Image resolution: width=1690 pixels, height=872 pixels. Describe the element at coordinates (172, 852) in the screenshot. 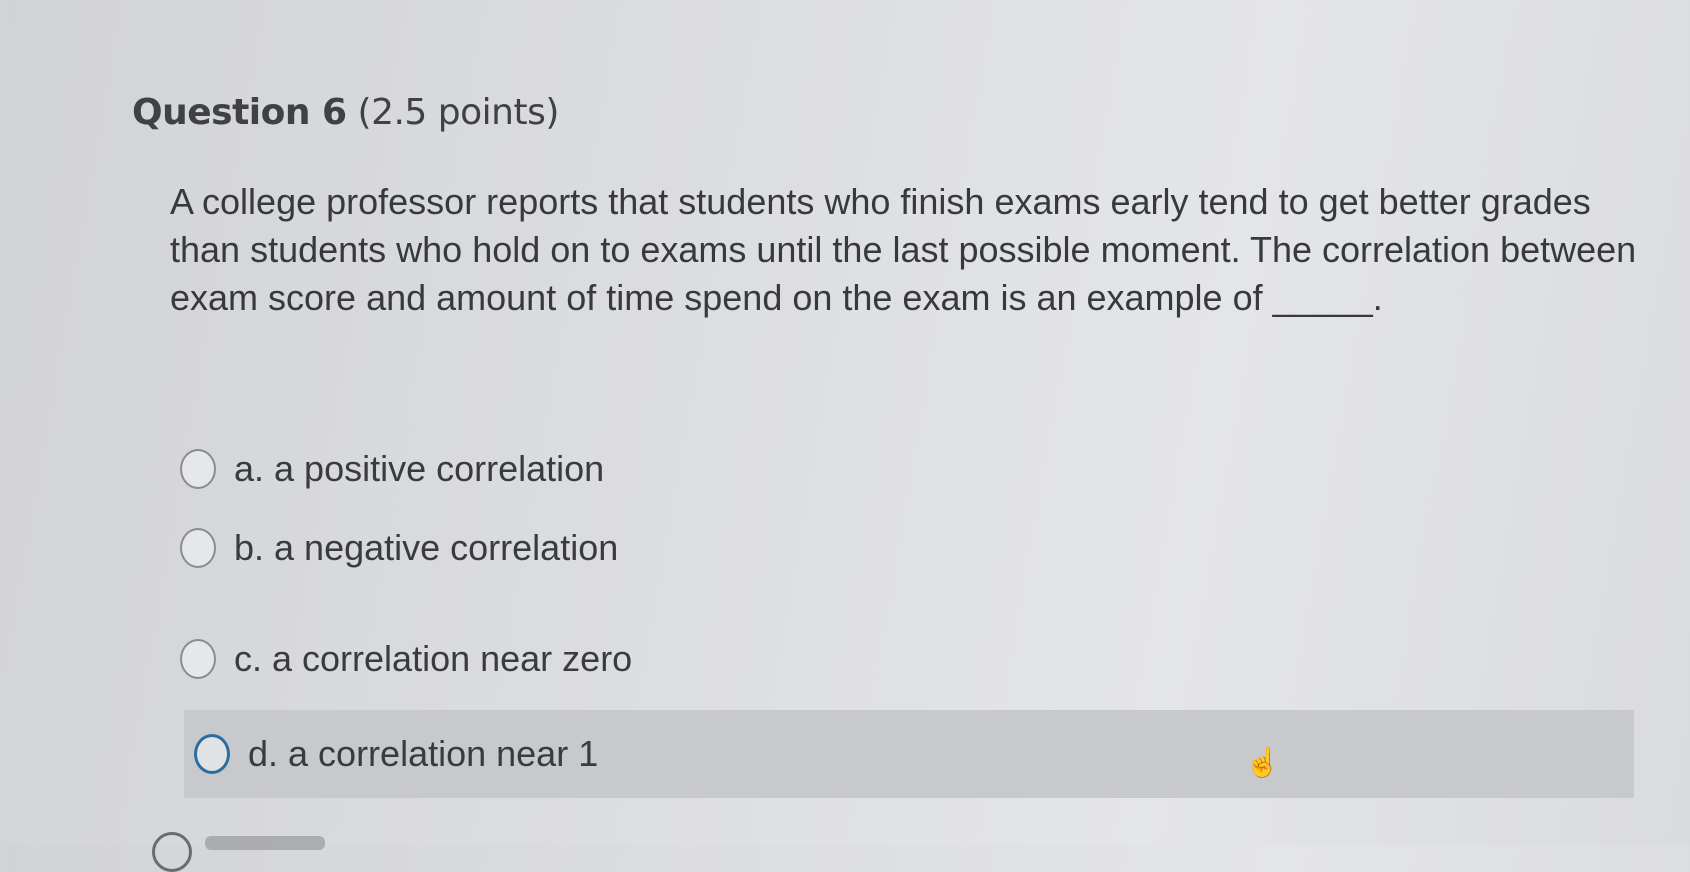

I see `next-question-partial-icon` at that location.